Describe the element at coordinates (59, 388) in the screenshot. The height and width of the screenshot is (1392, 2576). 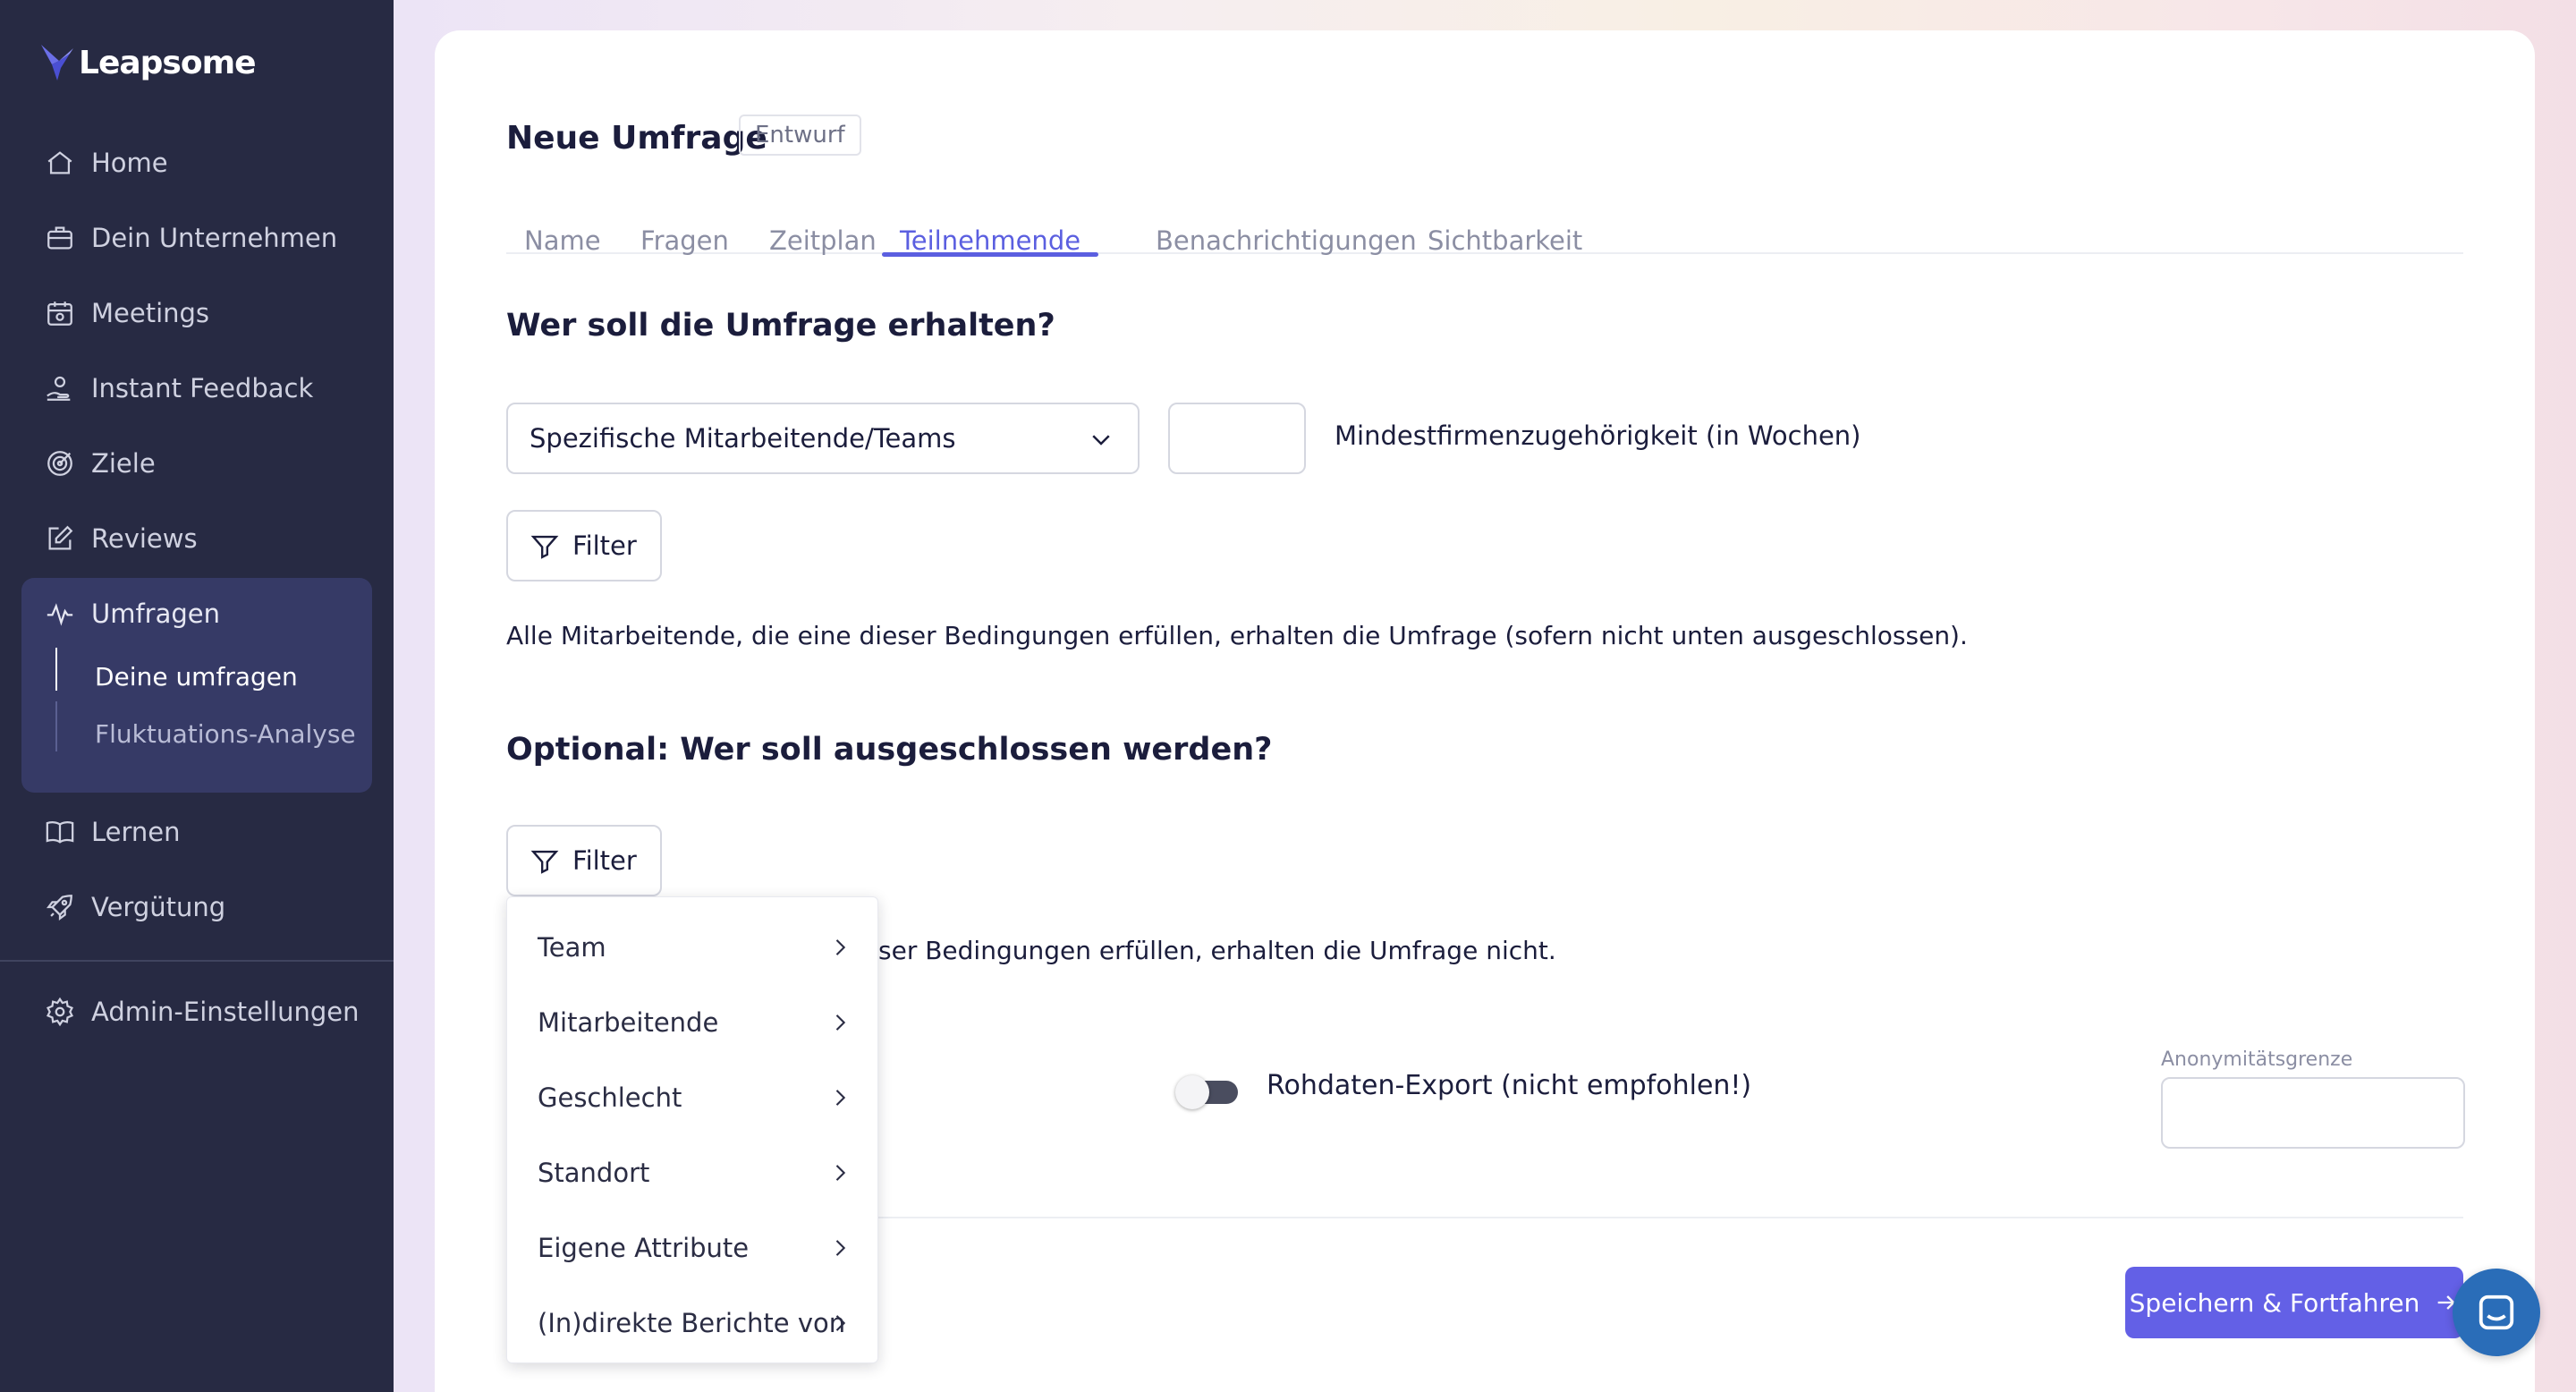
I see `hand-feedback-icon` at that location.